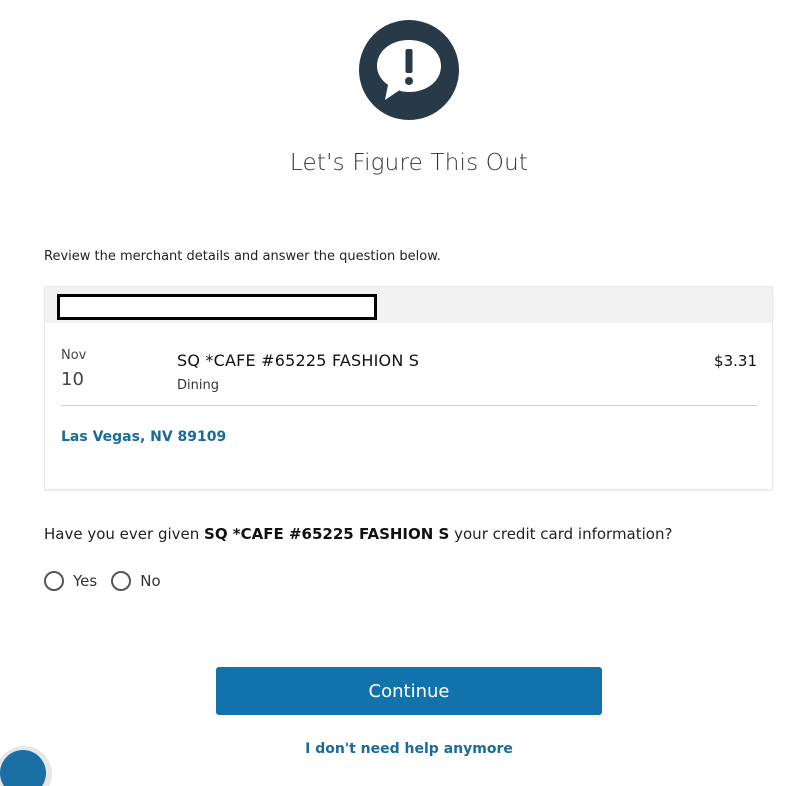 Image resolution: width=808 pixels, height=786 pixels. I want to click on card-divider, so click(409, 405).